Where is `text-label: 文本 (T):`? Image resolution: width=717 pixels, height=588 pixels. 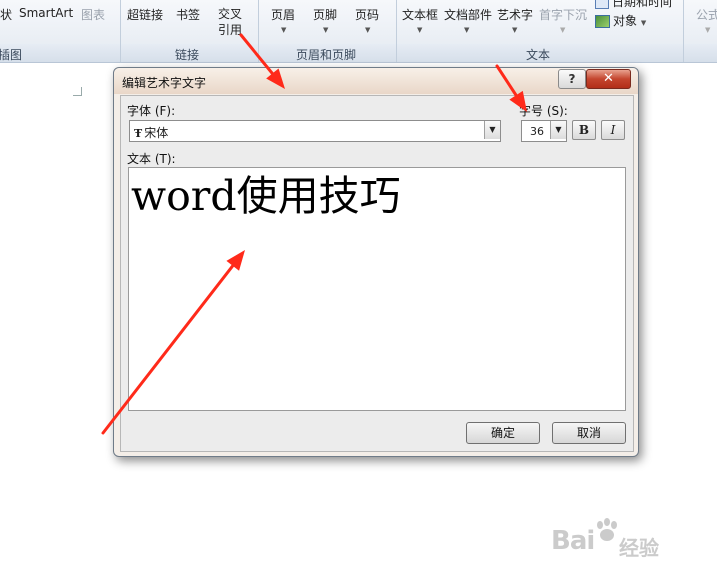 text-label: 文本 (T): is located at coordinates (151, 159).